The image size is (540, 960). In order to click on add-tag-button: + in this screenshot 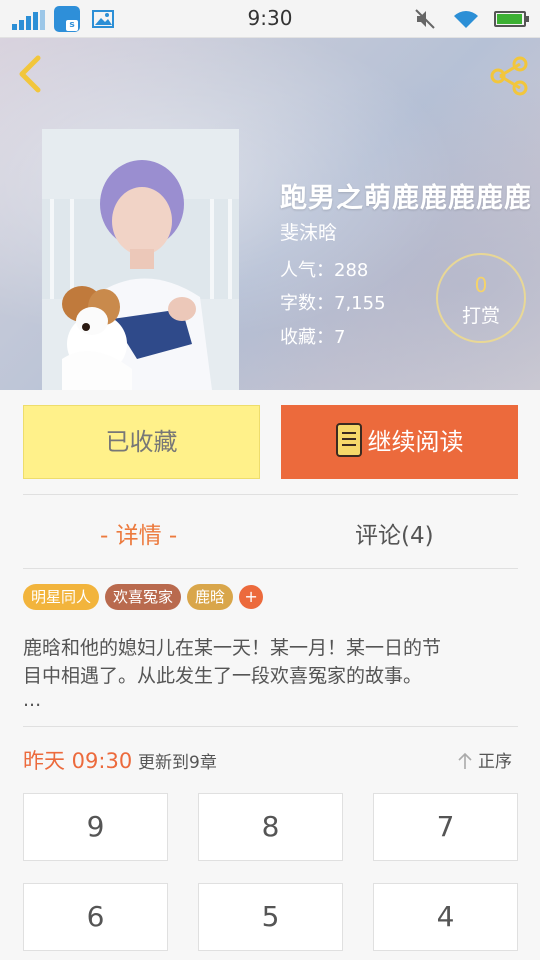, I will do `click(251, 597)`.